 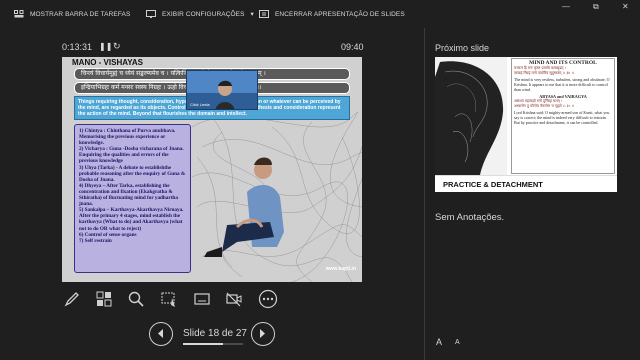 I want to click on slide-title: MANO - VISHAYAS, so click(x=107, y=62).